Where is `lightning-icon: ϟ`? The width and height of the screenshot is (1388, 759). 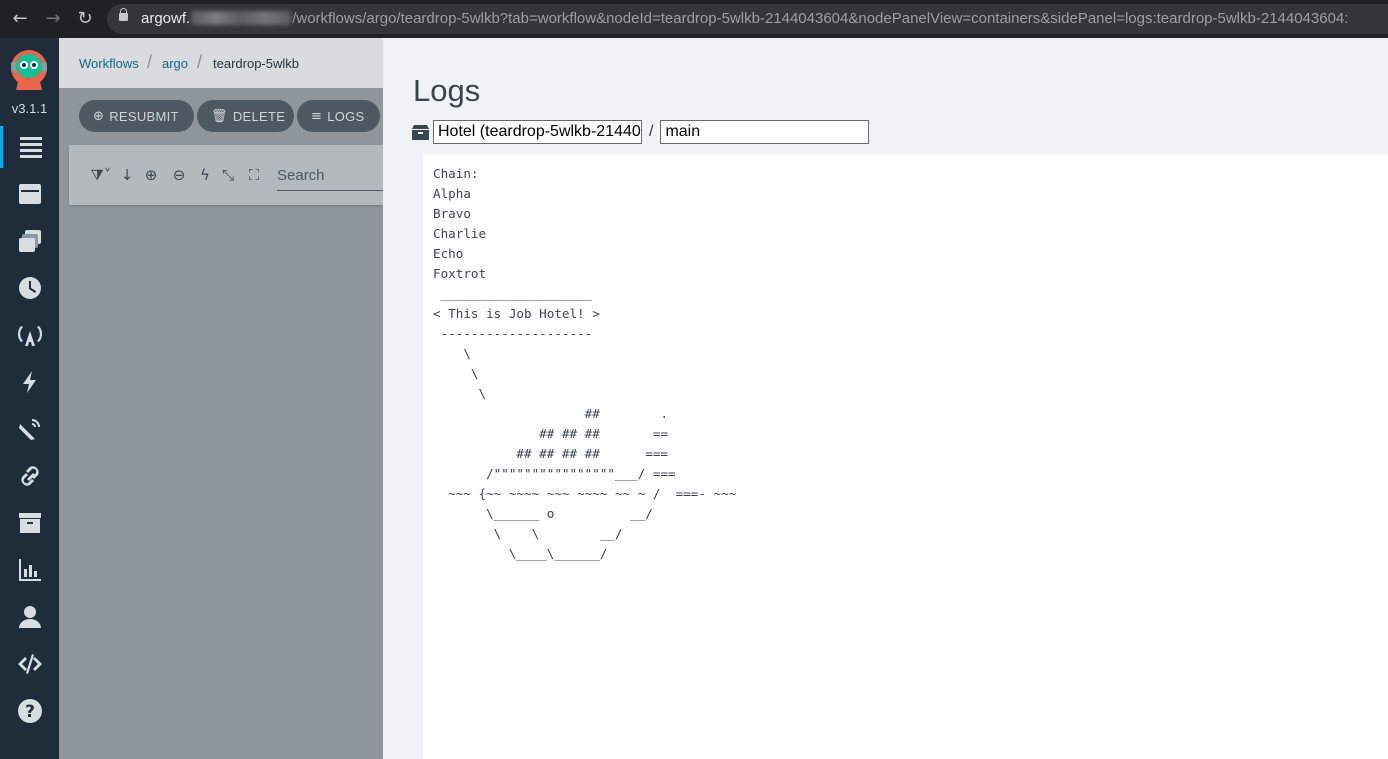
lightning-icon: ϟ is located at coordinates (205, 175).